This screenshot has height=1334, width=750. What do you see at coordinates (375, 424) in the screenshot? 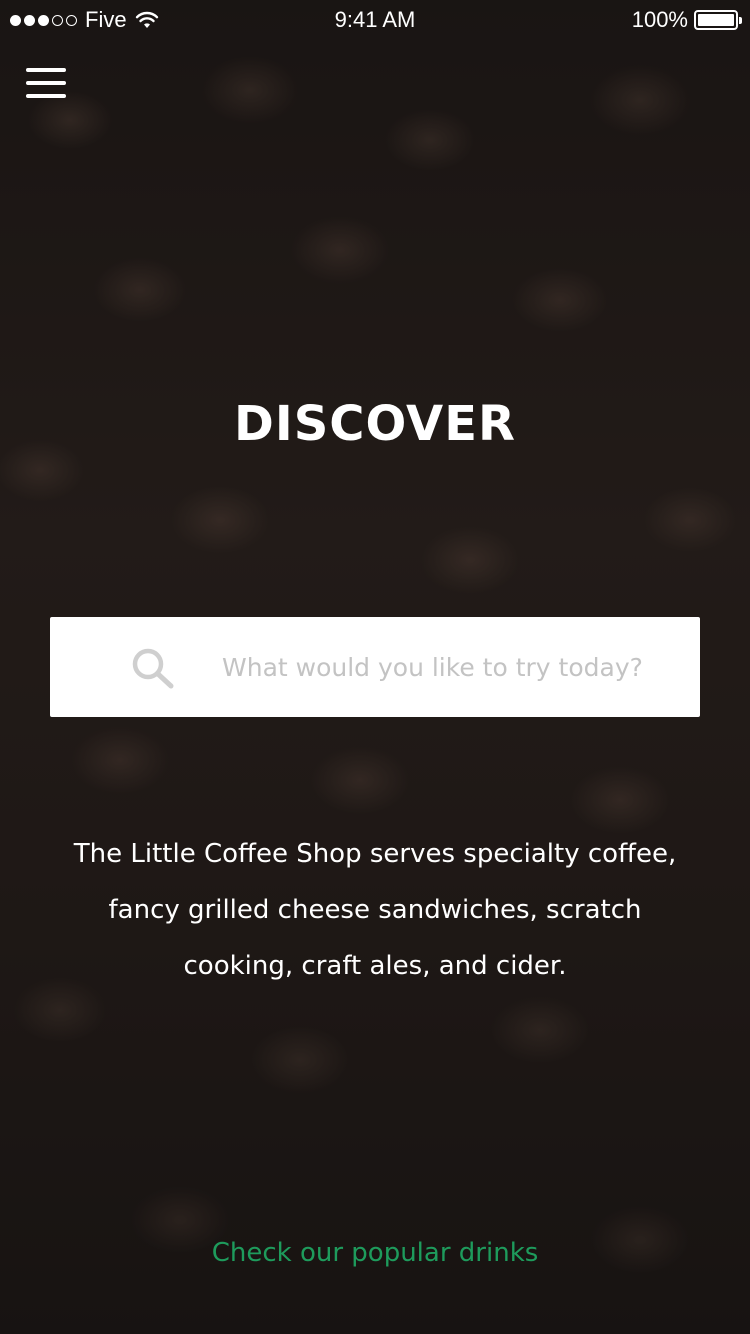
I see `page-title: DISCOVER` at bounding box center [375, 424].